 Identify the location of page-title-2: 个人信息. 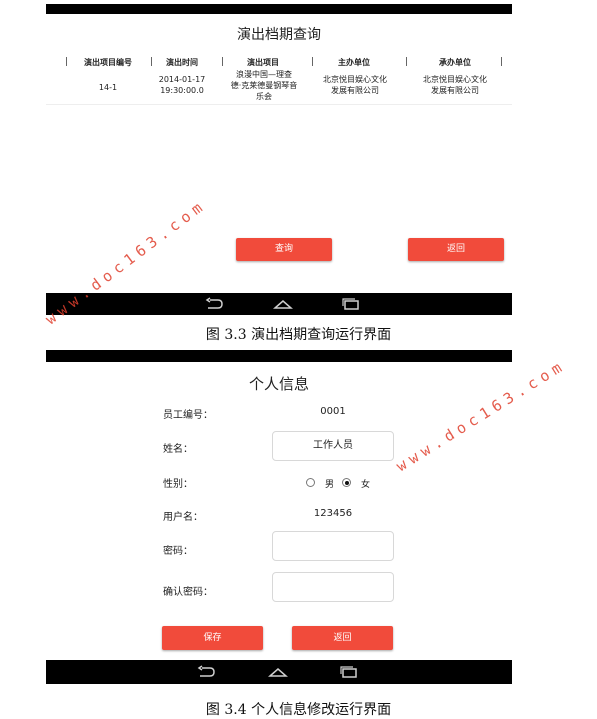
(278, 384).